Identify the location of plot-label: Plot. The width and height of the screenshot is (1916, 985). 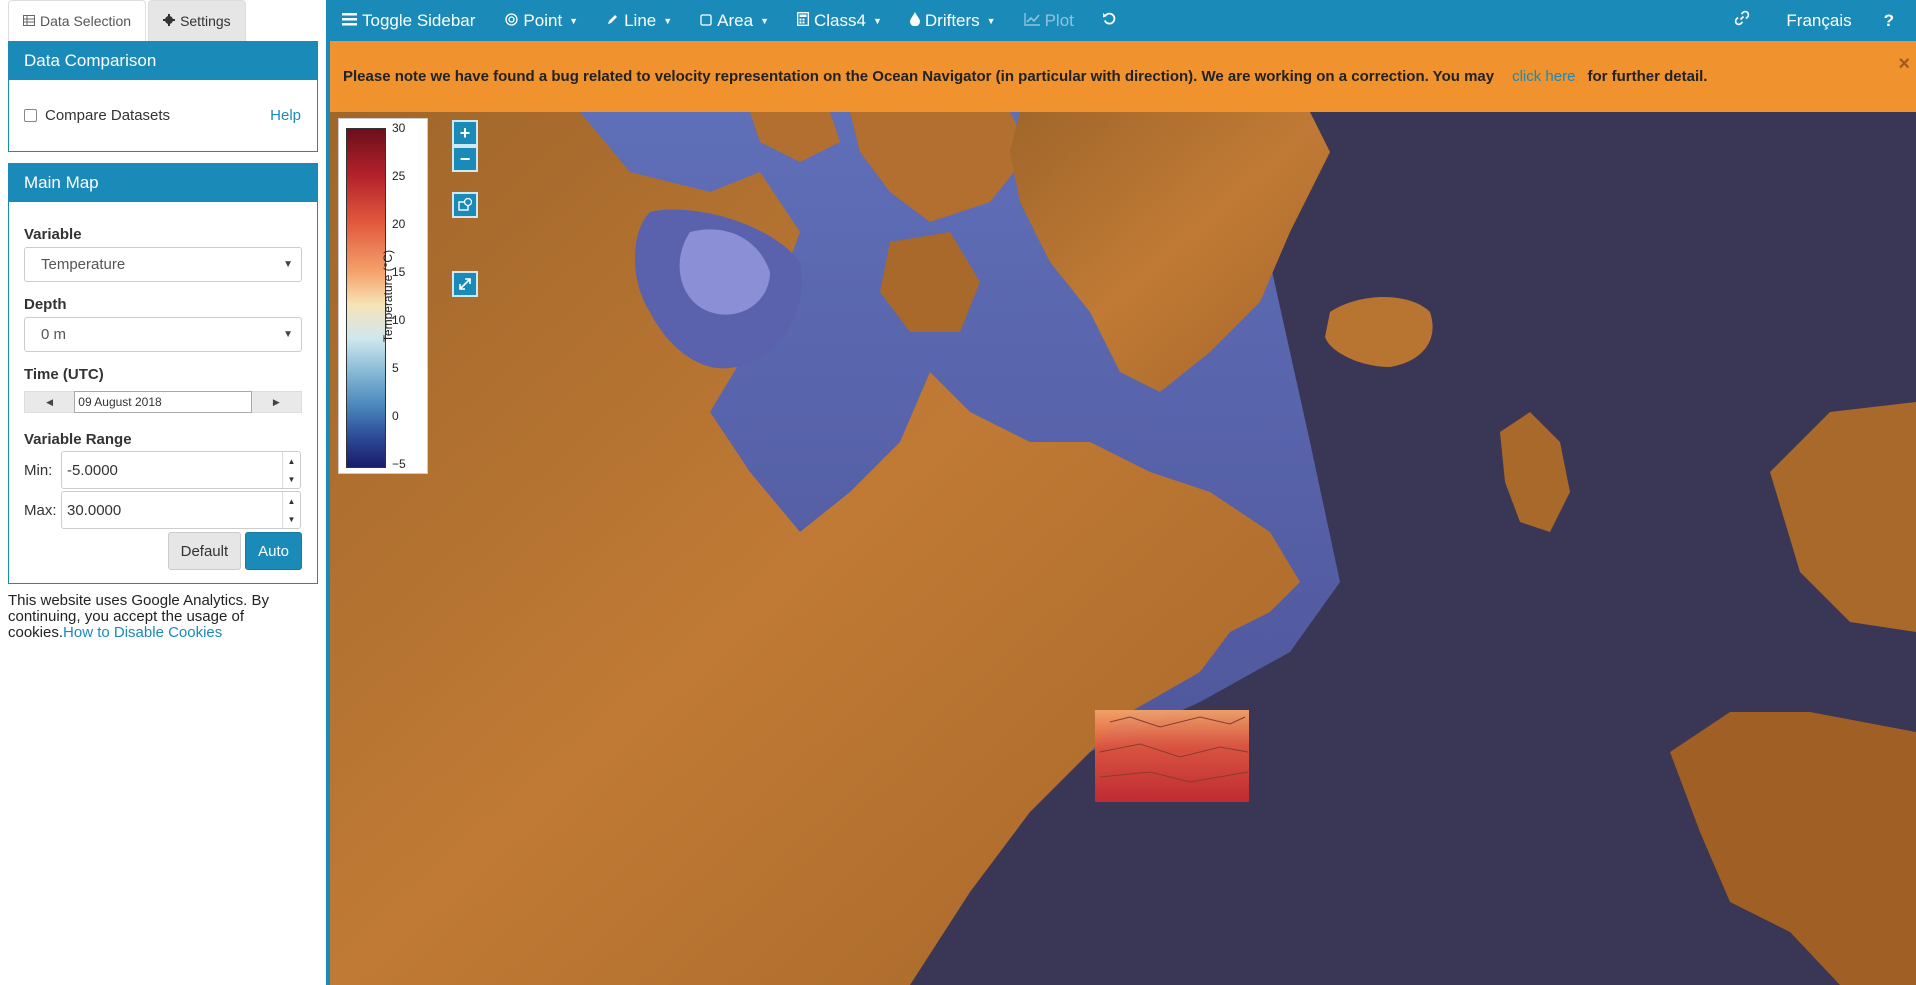
(1059, 20).